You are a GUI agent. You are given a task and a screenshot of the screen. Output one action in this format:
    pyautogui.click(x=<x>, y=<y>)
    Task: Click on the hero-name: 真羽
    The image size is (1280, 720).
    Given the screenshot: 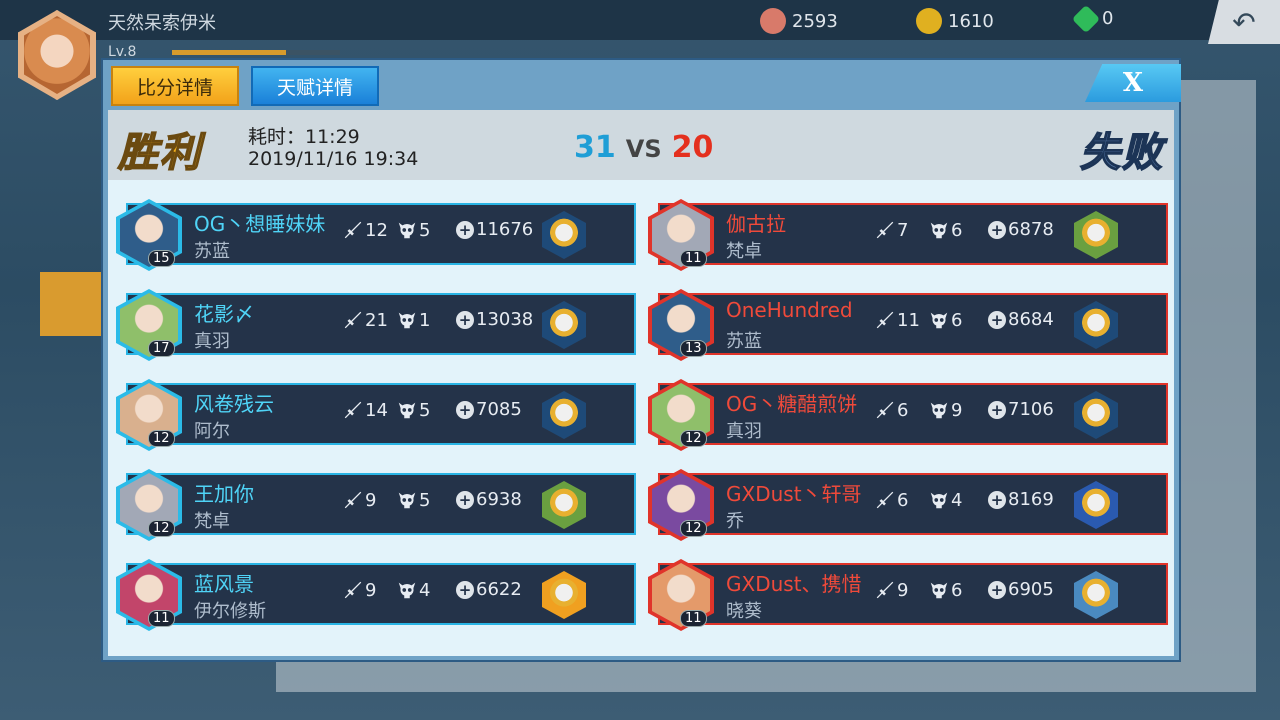 What is the action you would take?
    pyautogui.click(x=212, y=341)
    